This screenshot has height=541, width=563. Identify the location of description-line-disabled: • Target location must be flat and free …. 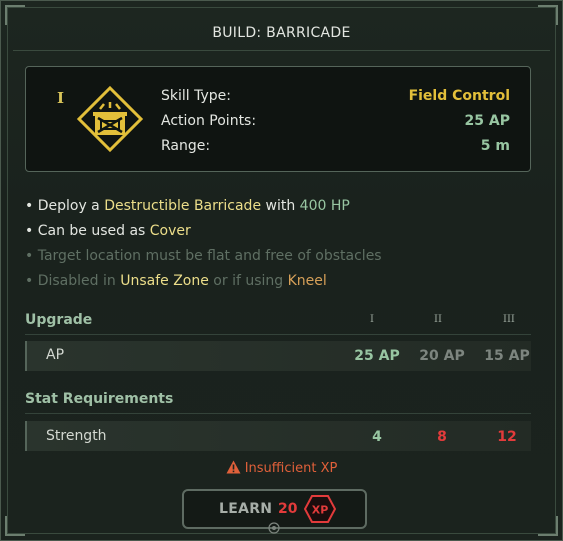
(203, 256).